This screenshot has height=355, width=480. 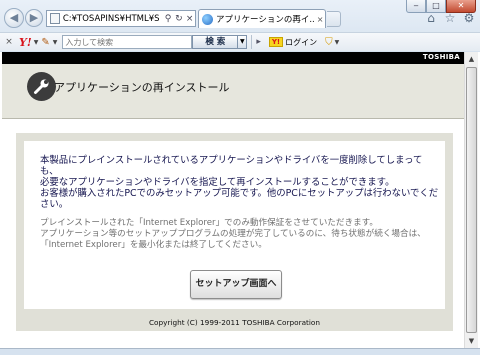 I want to click on pin-icon: ▸, so click(x=258, y=42).